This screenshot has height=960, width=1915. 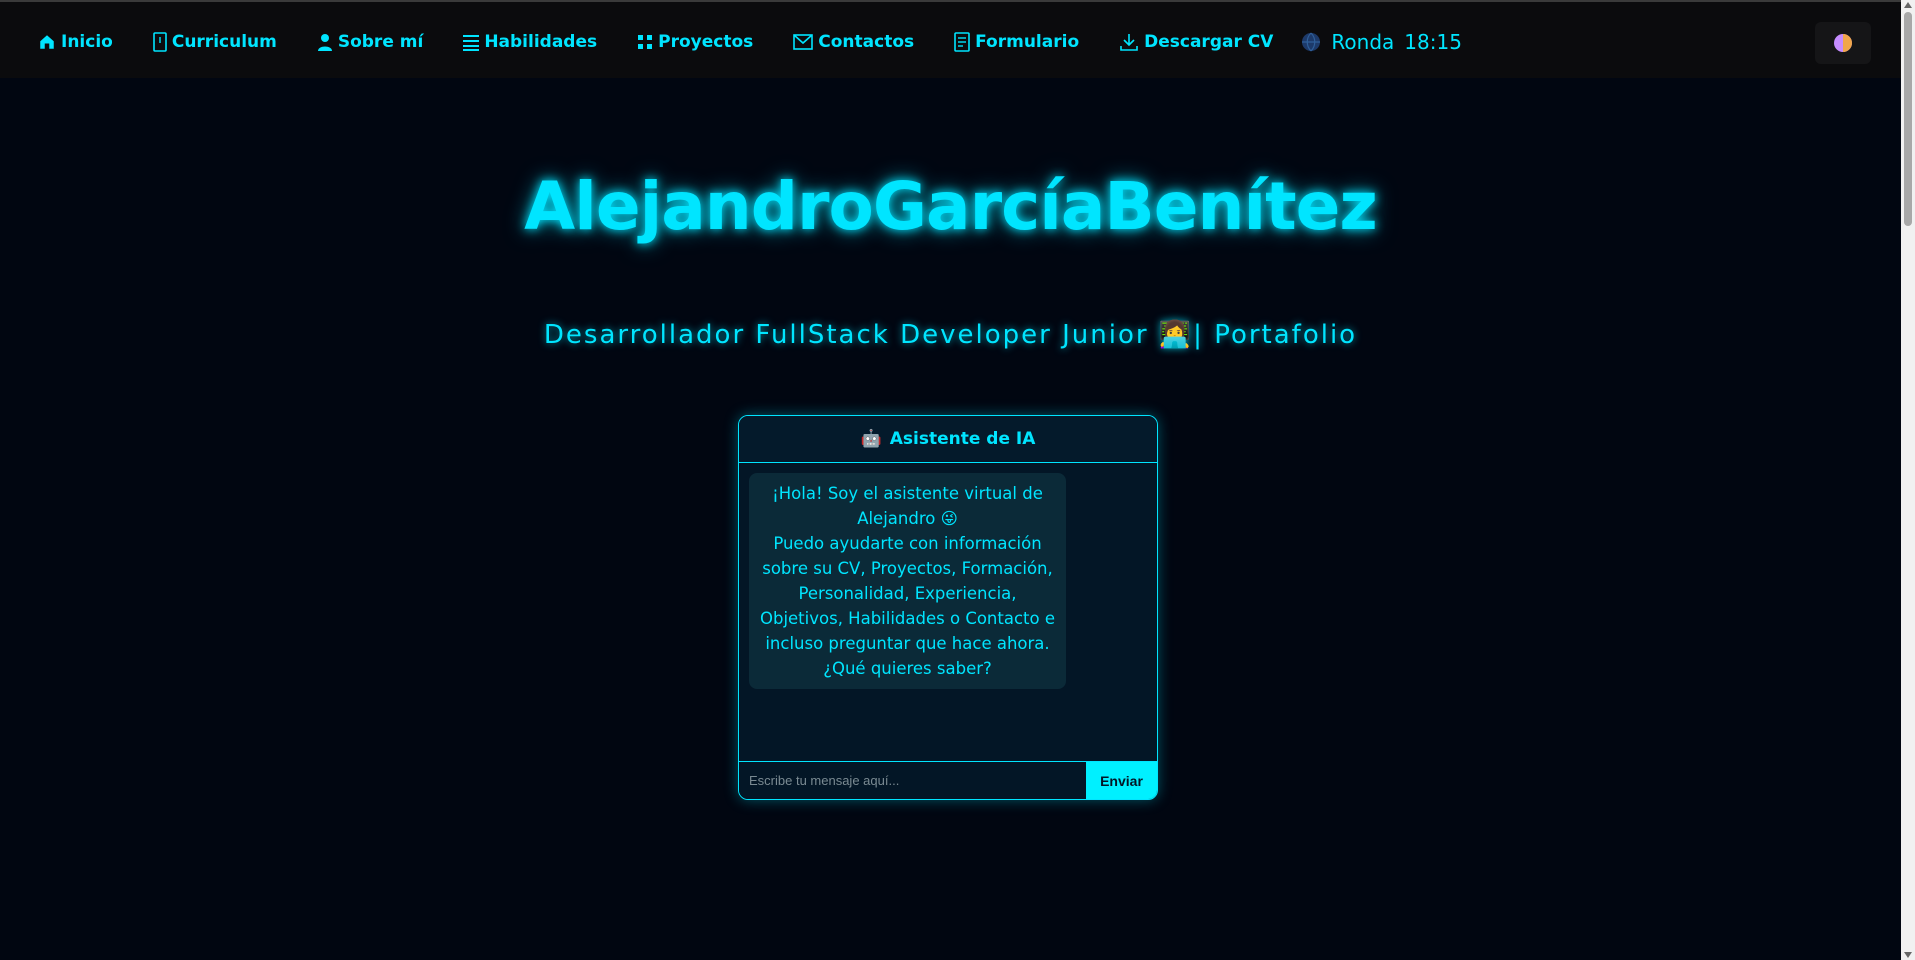 I want to click on nav-item-label: Habilidades, so click(x=541, y=42).